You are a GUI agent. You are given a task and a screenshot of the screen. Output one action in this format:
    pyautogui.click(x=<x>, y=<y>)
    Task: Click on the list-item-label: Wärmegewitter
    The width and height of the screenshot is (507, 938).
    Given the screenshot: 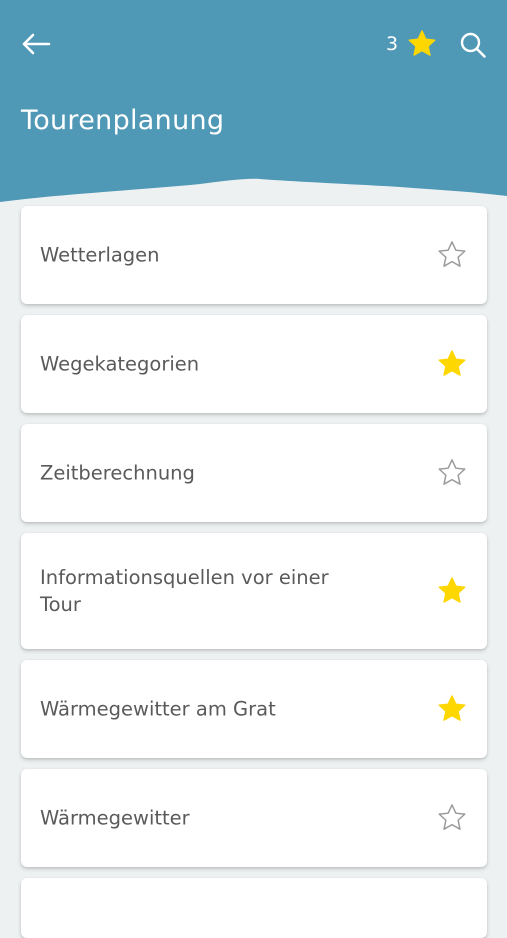 What is the action you would take?
    pyautogui.click(x=115, y=818)
    